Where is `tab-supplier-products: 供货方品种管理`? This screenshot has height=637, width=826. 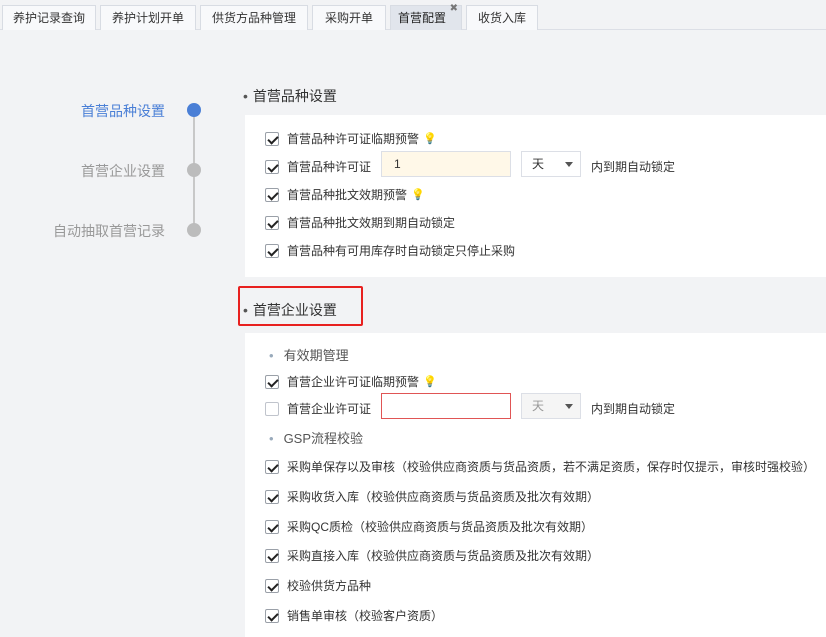
tab-supplier-products: 供货方品种管理 is located at coordinates (254, 17).